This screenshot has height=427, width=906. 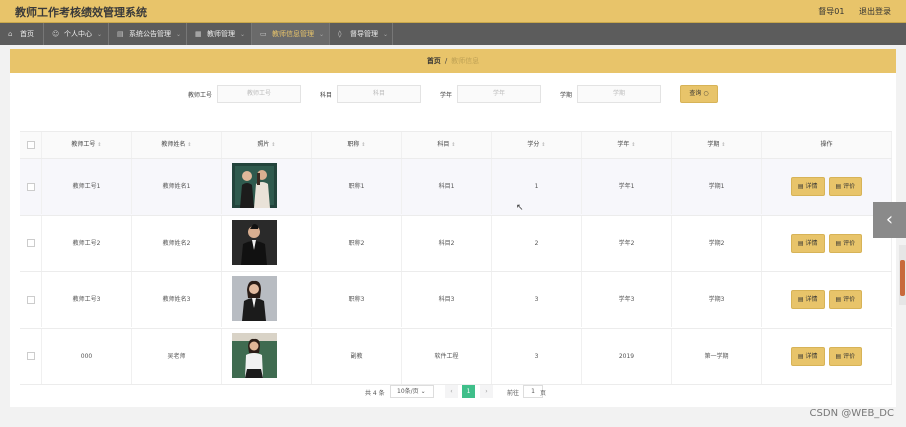 I want to click on teacher-id-cell: 教师工号3, so click(x=87, y=299).